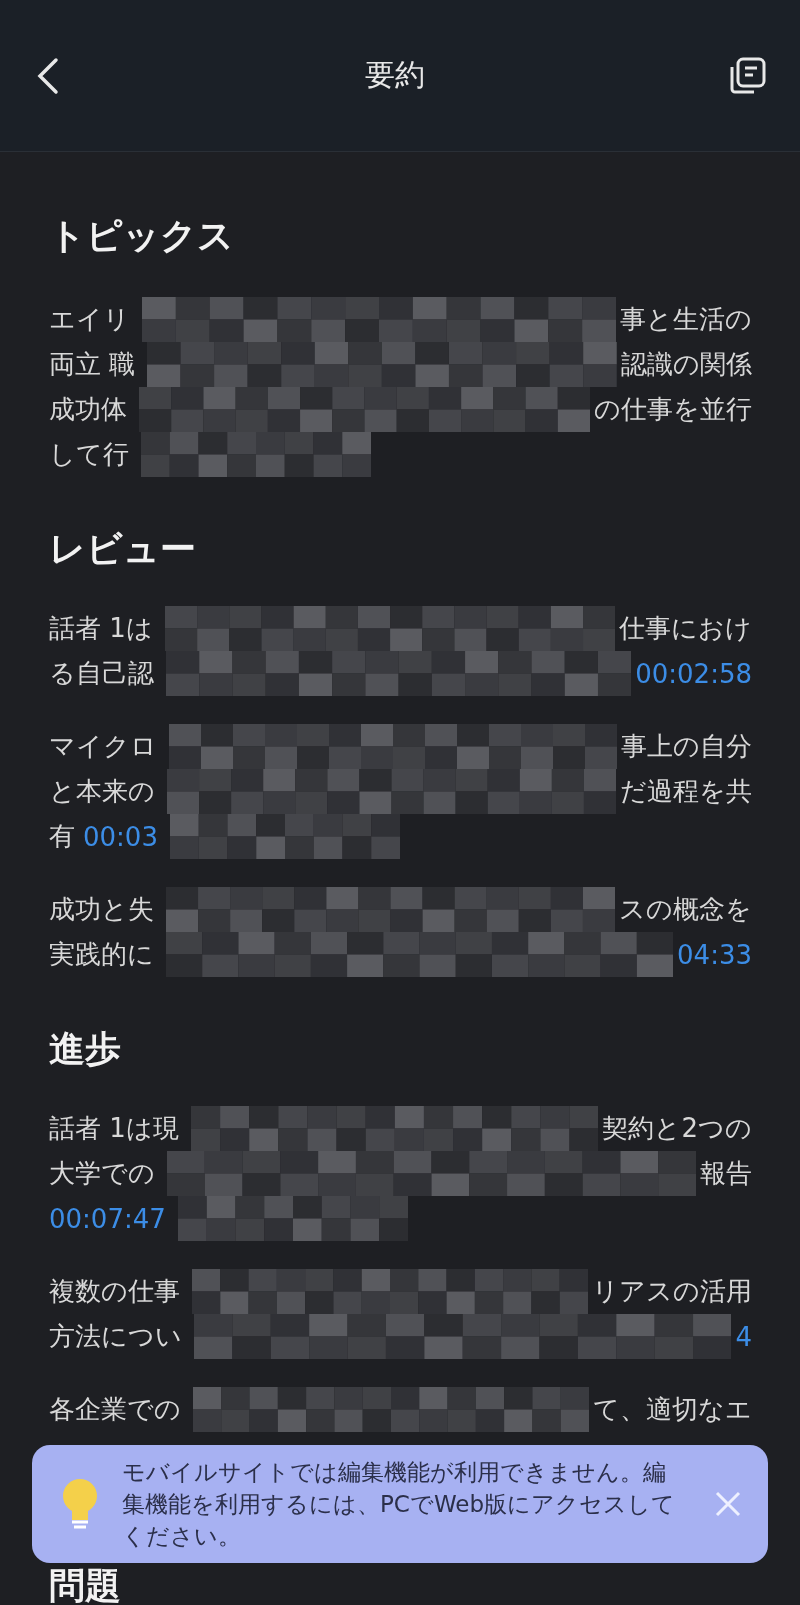  Describe the element at coordinates (685, 909) in the screenshot. I see `summary-text: スの概念を` at that location.